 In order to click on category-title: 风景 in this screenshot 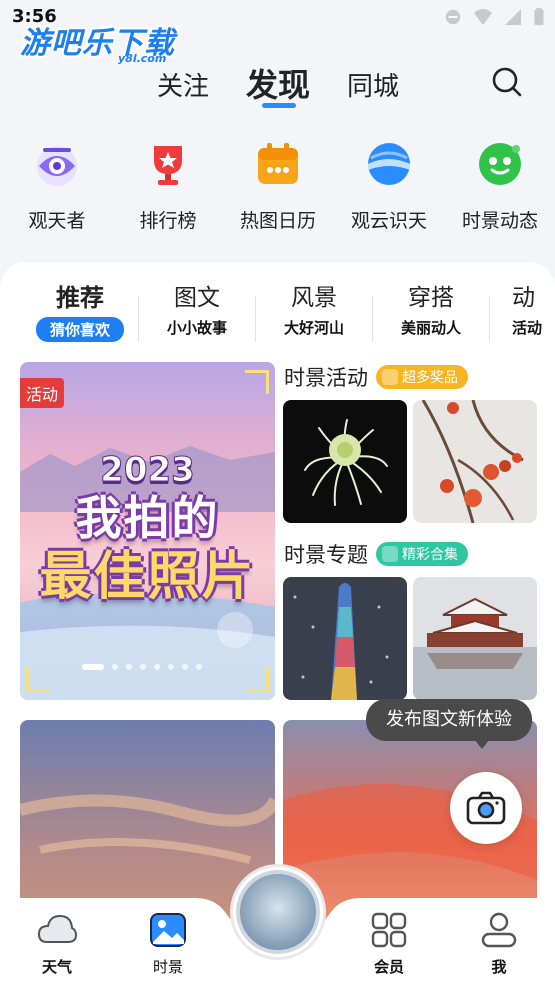, I will do `click(314, 298)`.